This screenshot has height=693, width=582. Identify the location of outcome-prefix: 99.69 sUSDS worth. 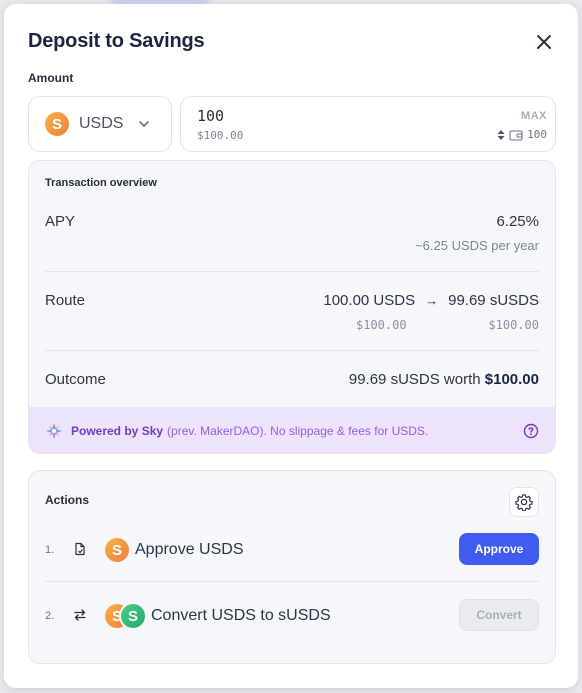
(416, 379).